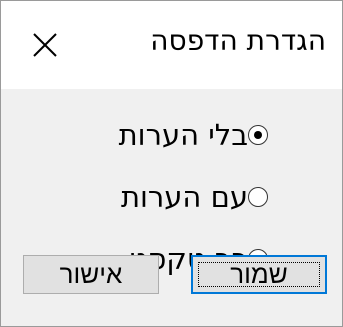 The width and height of the screenshot is (343, 327). I want to click on ok-button: אישור, so click(91, 274).